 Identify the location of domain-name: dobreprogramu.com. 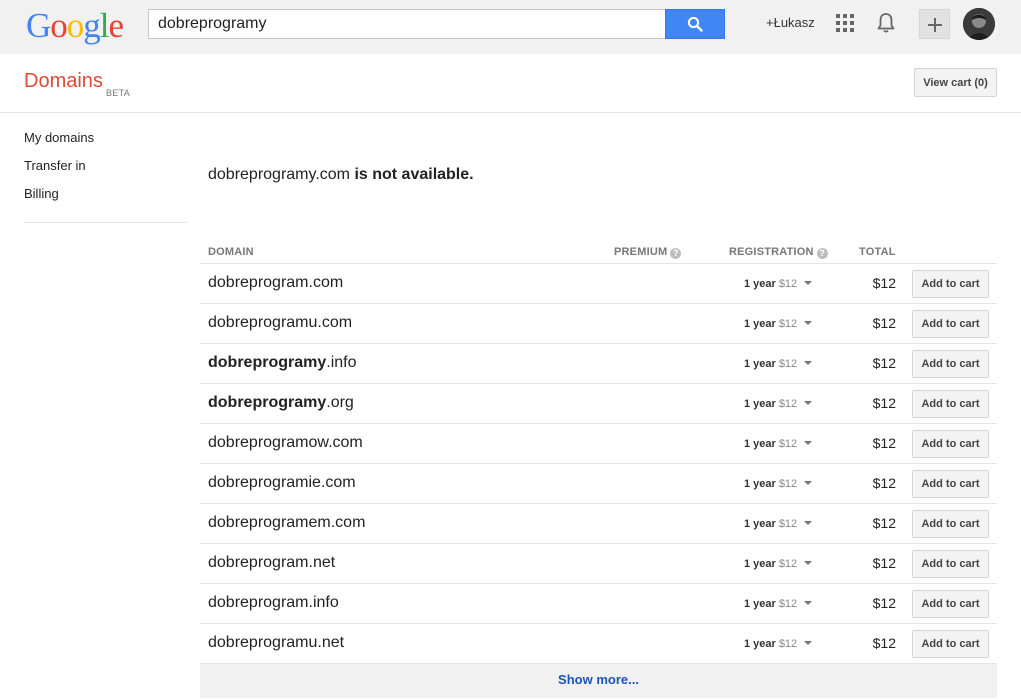
(280, 323).